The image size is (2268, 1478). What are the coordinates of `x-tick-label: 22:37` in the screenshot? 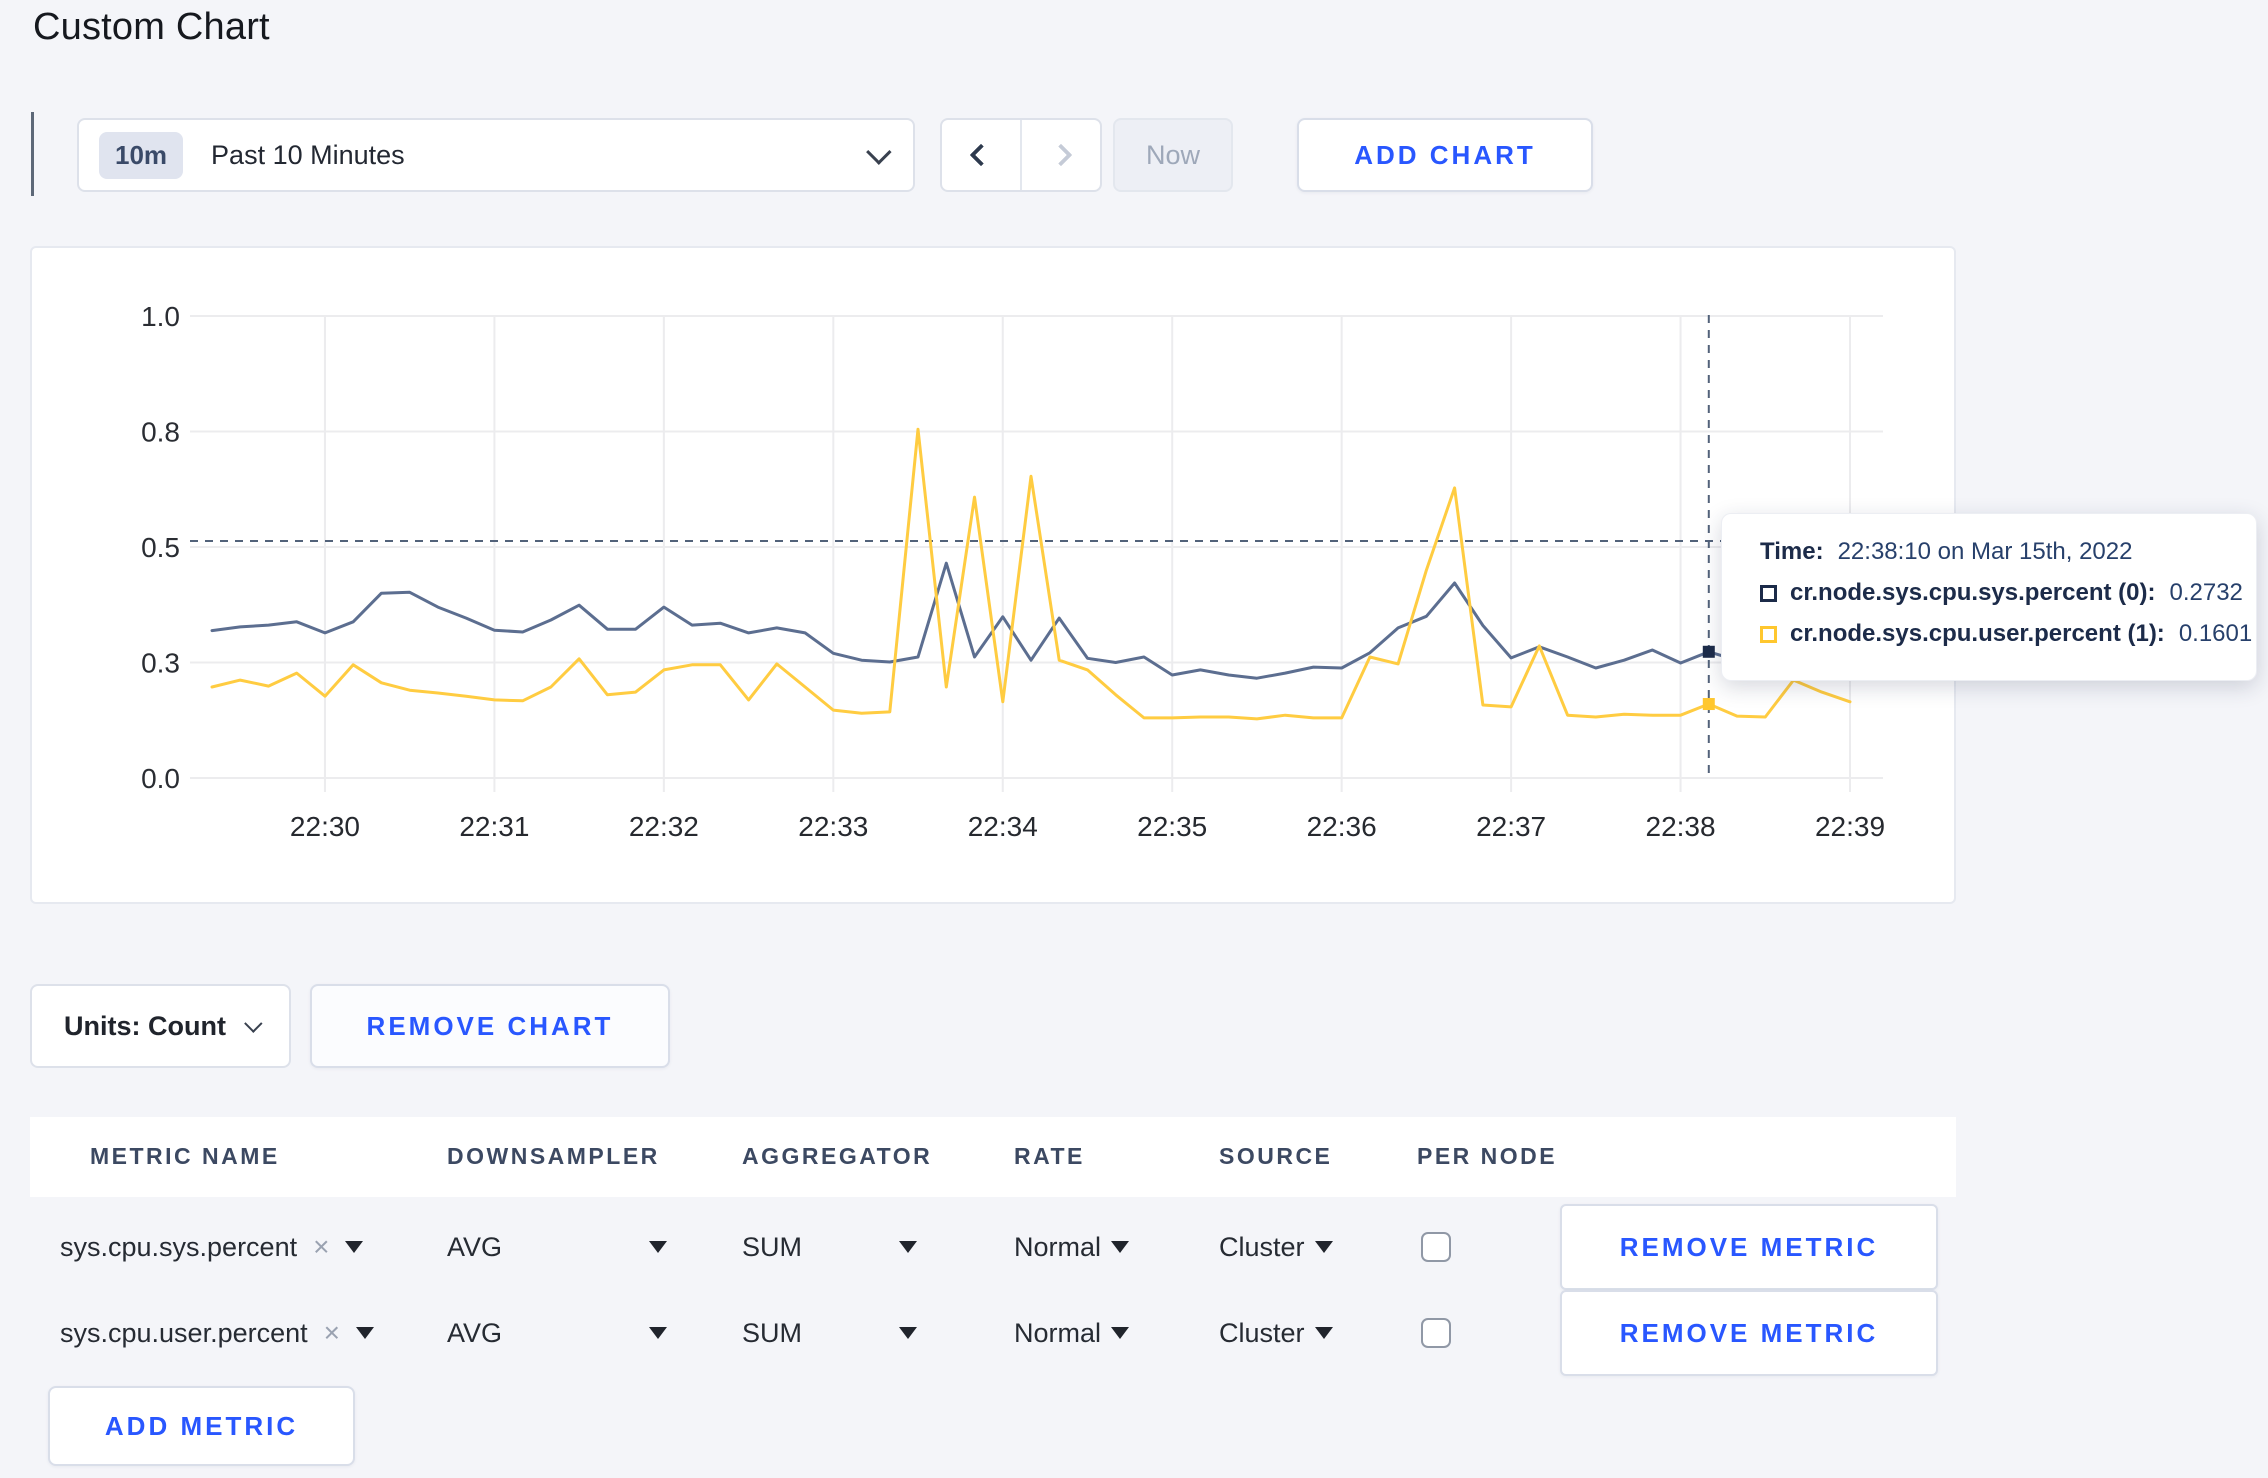 It's located at (1511, 826).